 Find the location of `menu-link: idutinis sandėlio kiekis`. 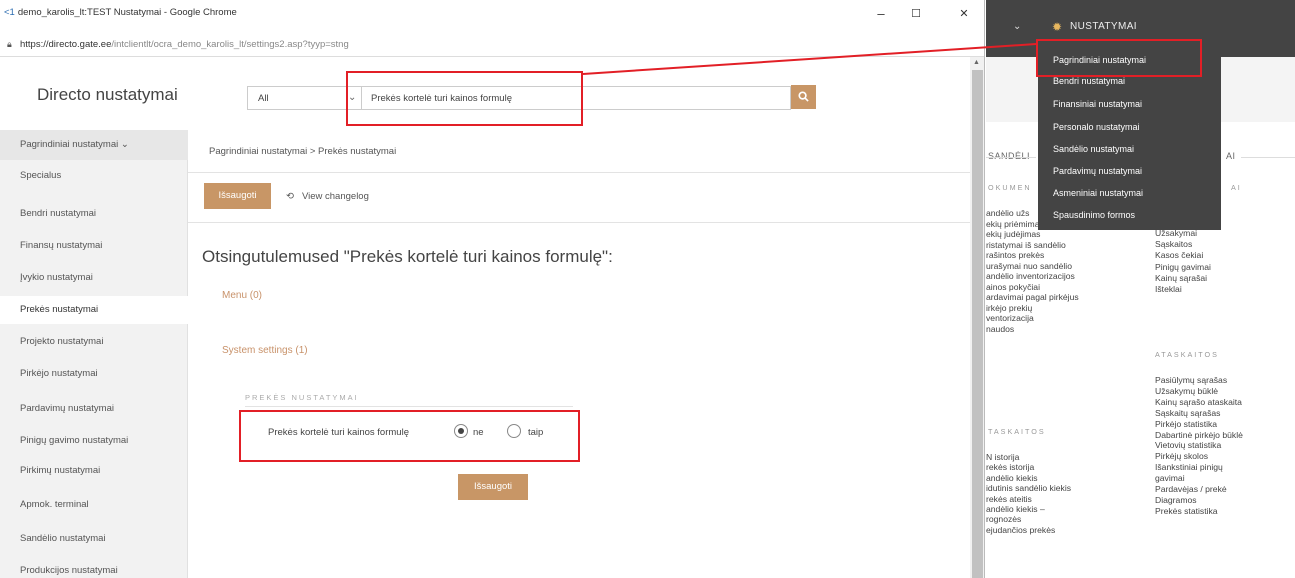

menu-link: idutinis sandėlio kiekis is located at coordinates (1028, 488).